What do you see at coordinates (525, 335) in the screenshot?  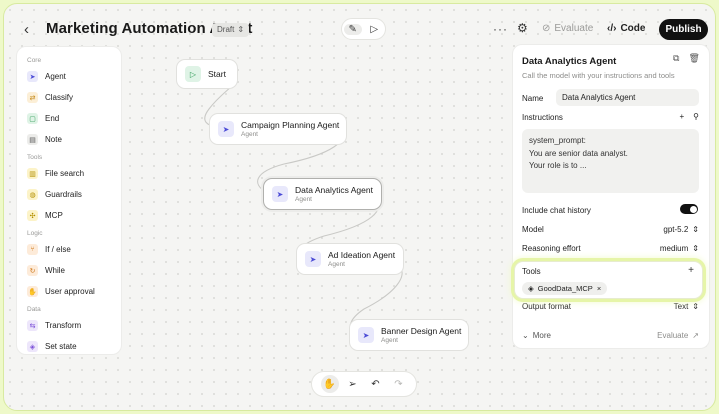 I see `chevron-down-icon: ⌄` at bounding box center [525, 335].